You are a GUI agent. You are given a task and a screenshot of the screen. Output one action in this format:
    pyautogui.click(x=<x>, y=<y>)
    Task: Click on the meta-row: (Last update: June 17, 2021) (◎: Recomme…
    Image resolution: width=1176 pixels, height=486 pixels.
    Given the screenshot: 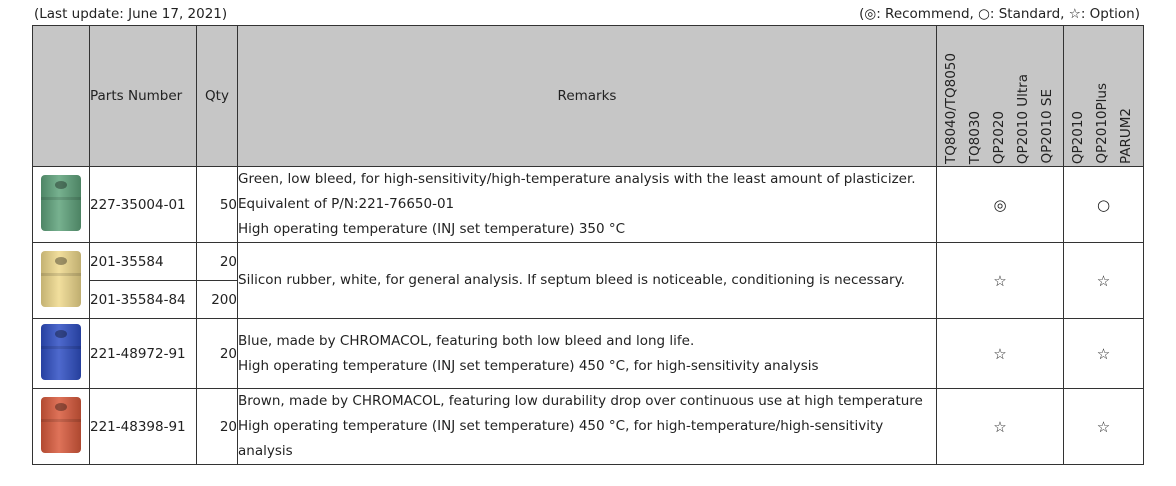 What is the action you would take?
    pyautogui.click(x=587, y=14)
    